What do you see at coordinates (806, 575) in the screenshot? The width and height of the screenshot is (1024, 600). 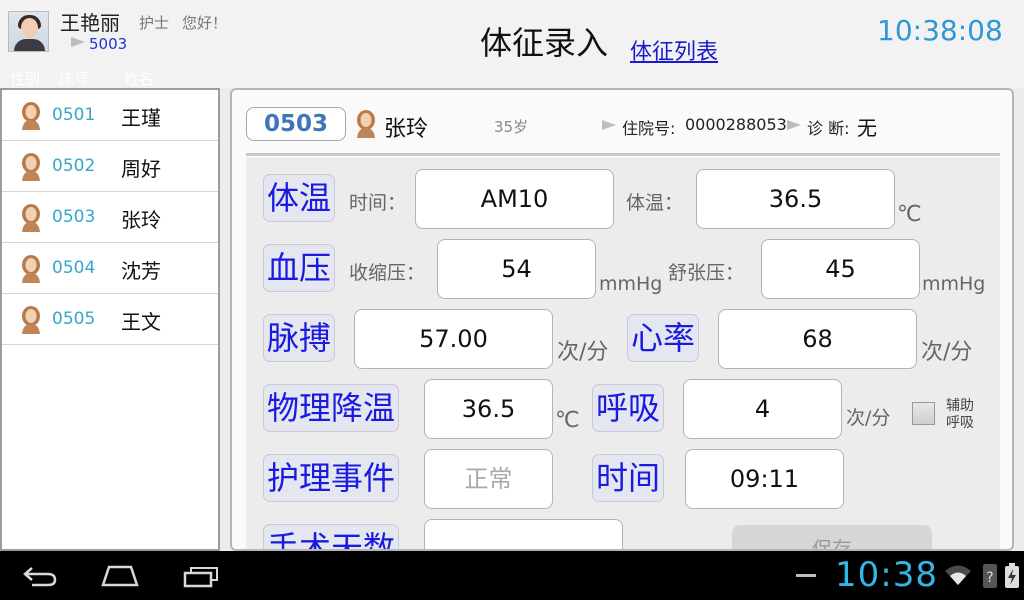 I see `notification-dash-icon` at bounding box center [806, 575].